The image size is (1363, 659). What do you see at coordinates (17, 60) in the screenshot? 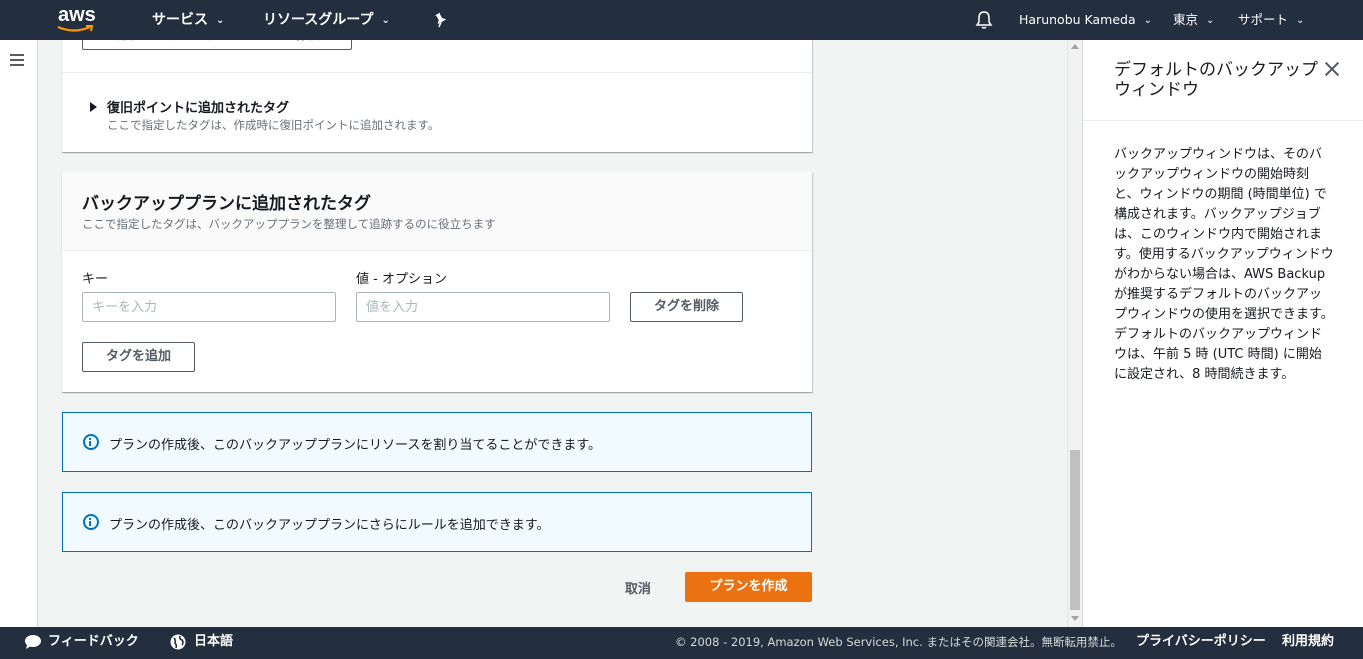
I see `hamburger-icon` at bounding box center [17, 60].